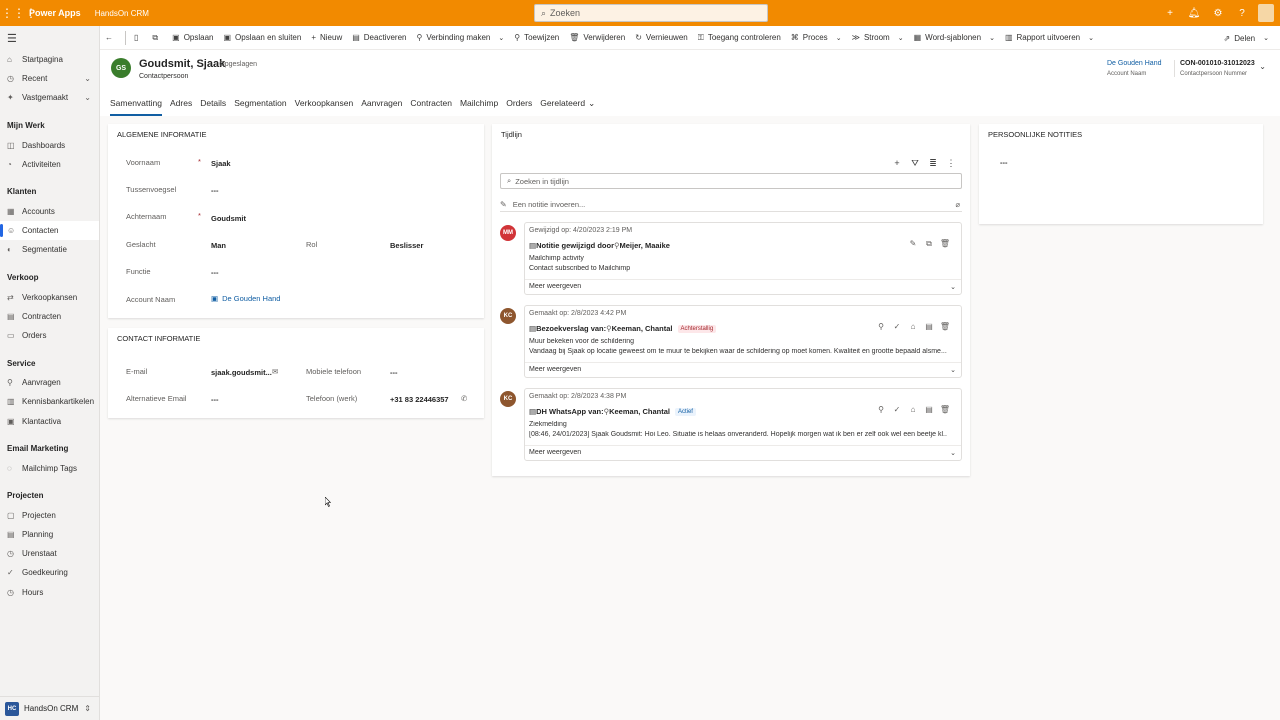 The height and width of the screenshot is (720, 1280). Describe the element at coordinates (221, 163) in the screenshot. I see `voornaam-field: Sjaak` at that location.